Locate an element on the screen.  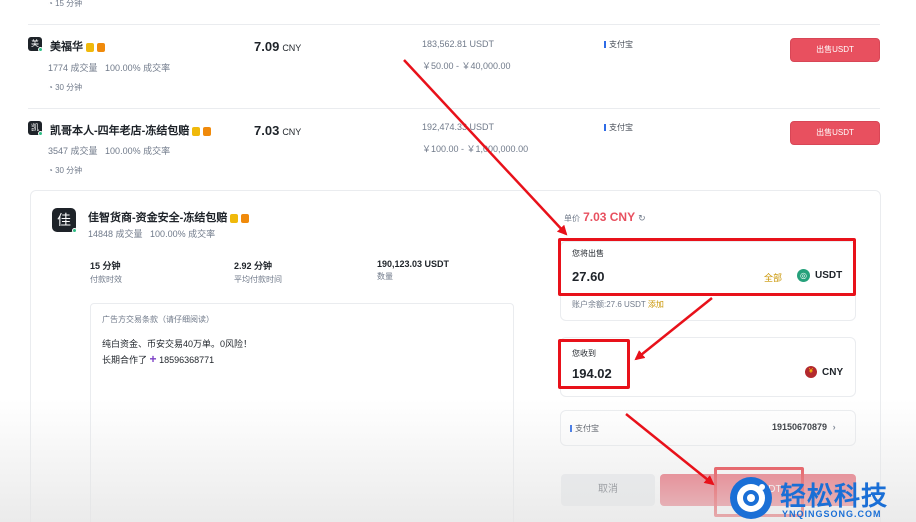
watermark-eye-icon is located at coordinates (751, 498).